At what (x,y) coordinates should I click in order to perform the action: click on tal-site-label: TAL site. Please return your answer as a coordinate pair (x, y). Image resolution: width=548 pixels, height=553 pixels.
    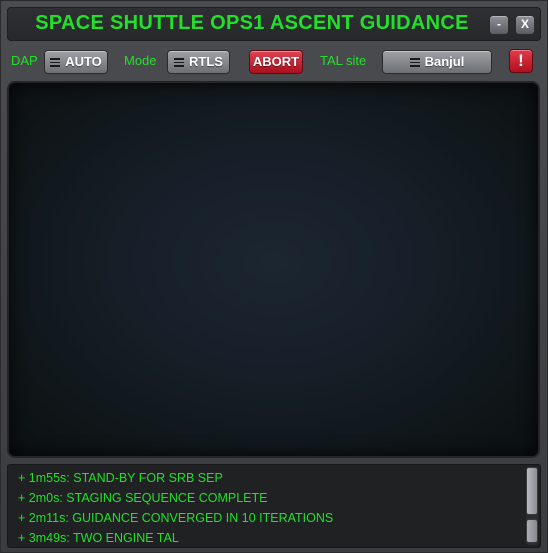
    Looking at the image, I should click on (343, 60).